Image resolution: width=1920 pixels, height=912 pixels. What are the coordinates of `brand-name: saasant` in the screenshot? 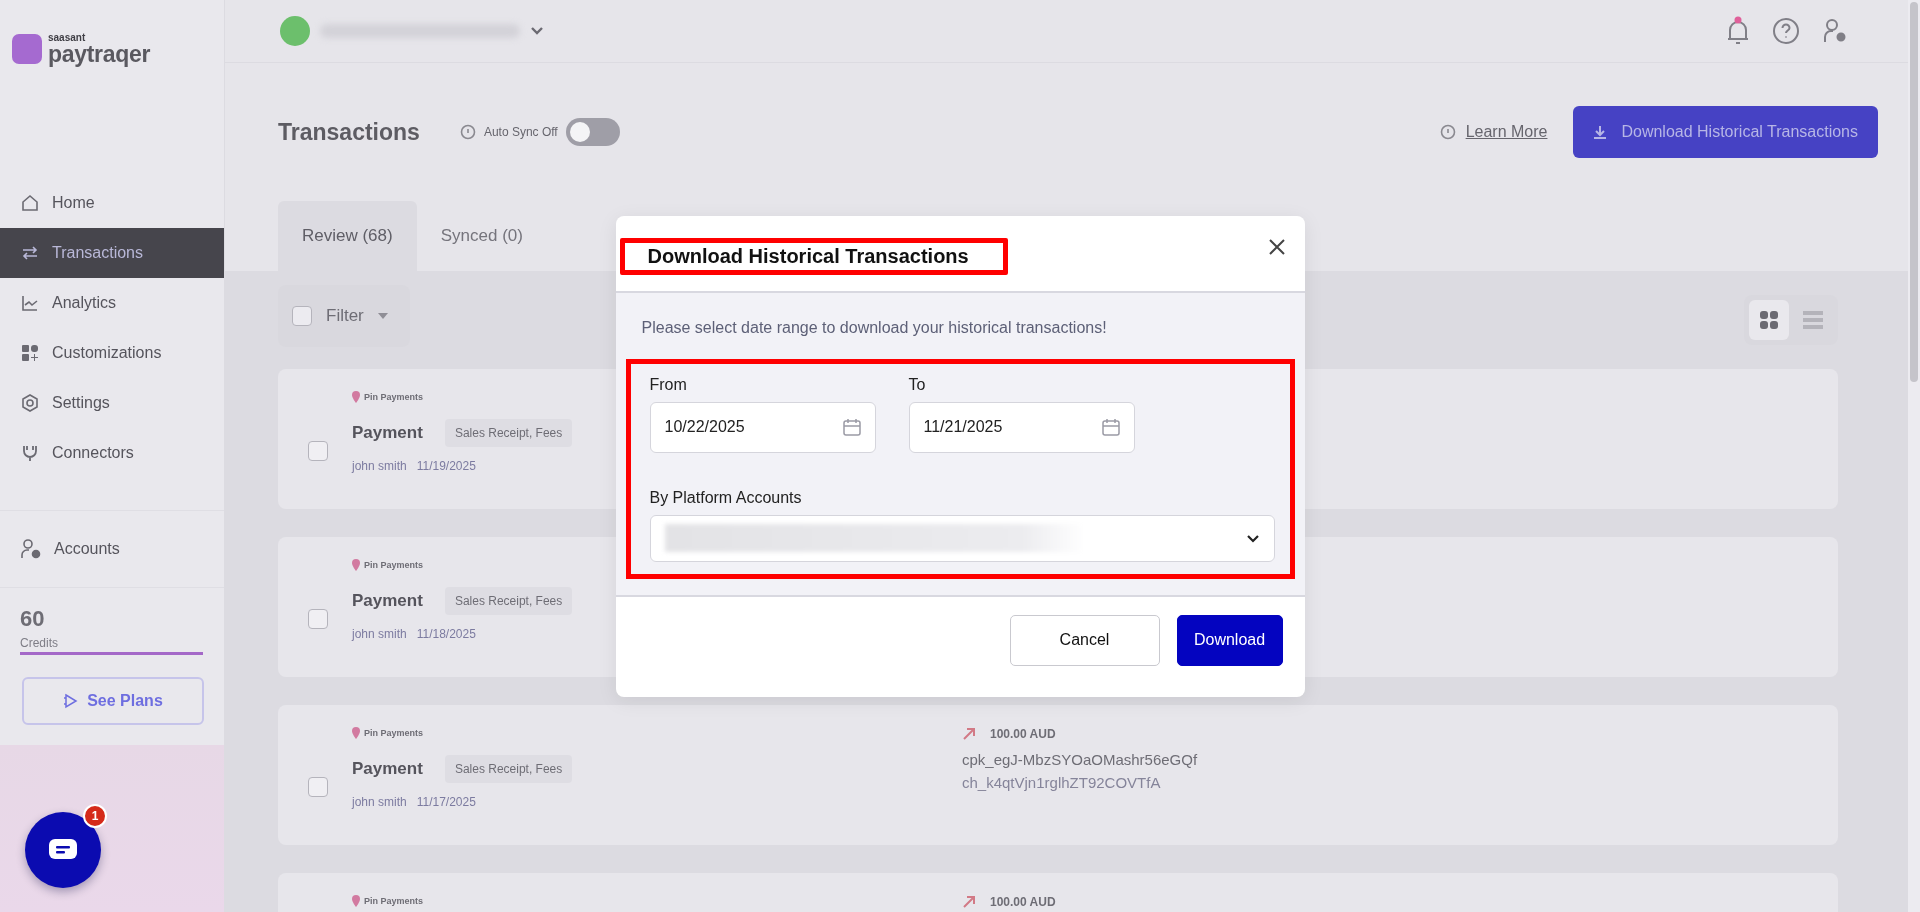 It's located at (67, 37).